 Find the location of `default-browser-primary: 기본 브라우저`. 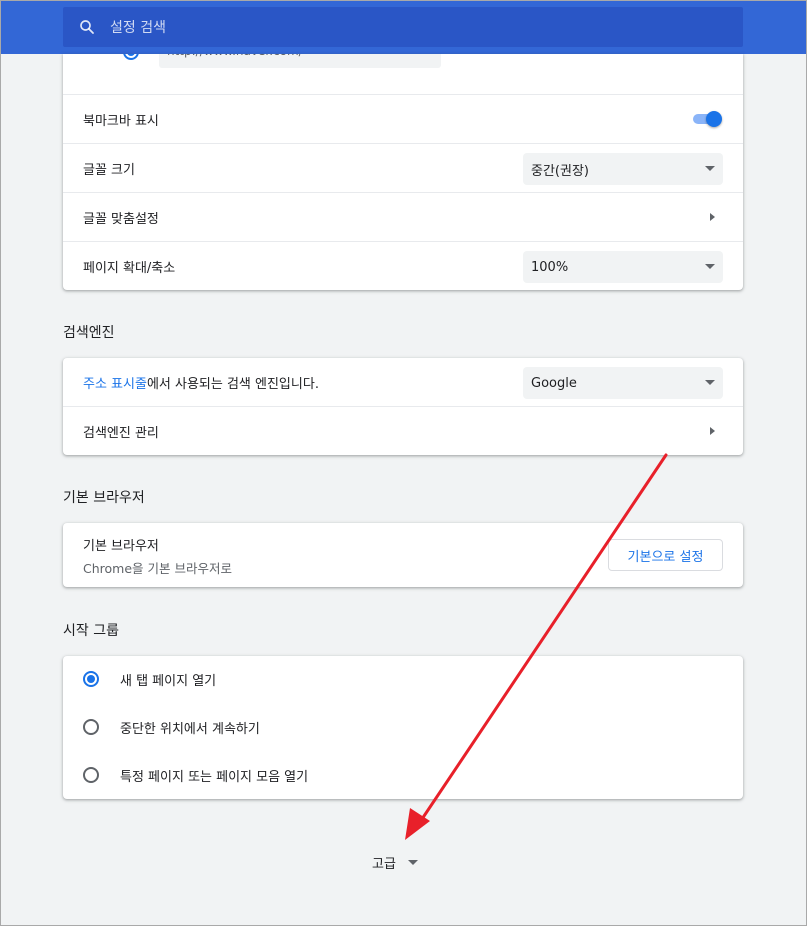

default-browser-primary: 기본 브라우저 is located at coordinates (121, 546).